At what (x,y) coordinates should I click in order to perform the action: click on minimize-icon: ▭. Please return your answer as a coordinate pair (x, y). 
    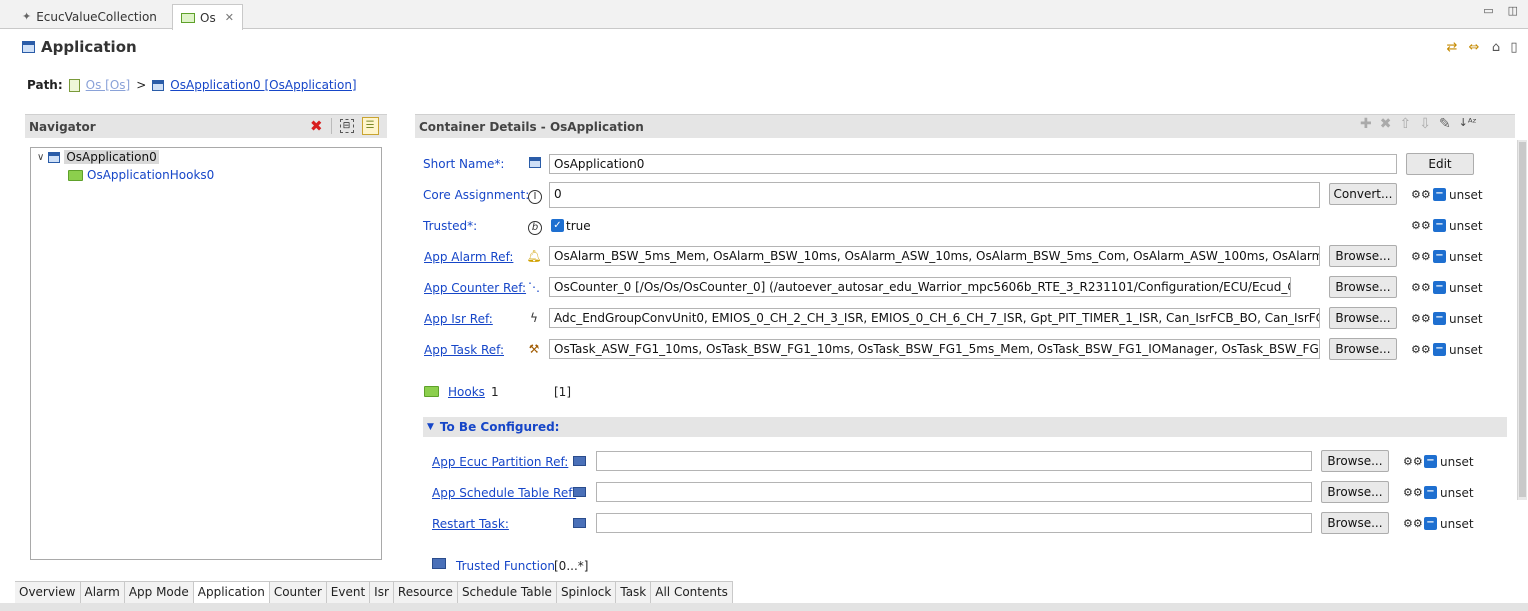
    Looking at the image, I should click on (1488, 10).